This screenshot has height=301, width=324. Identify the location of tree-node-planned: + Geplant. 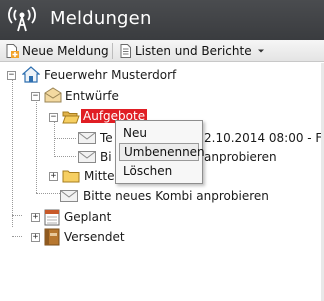
(160, 217).